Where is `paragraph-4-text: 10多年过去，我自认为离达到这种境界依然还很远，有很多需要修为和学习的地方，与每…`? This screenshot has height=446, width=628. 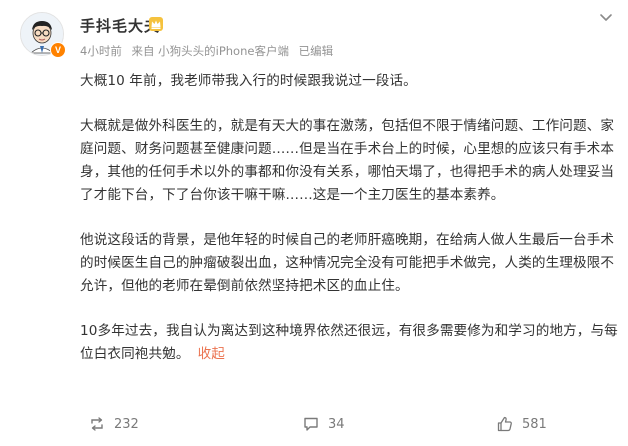
paragraph-4-text: 10多年过去，我自认为离达到这种境界依然还很远，有很多需要修为和学习的地方，与每… is located at coordinates (349, 342).